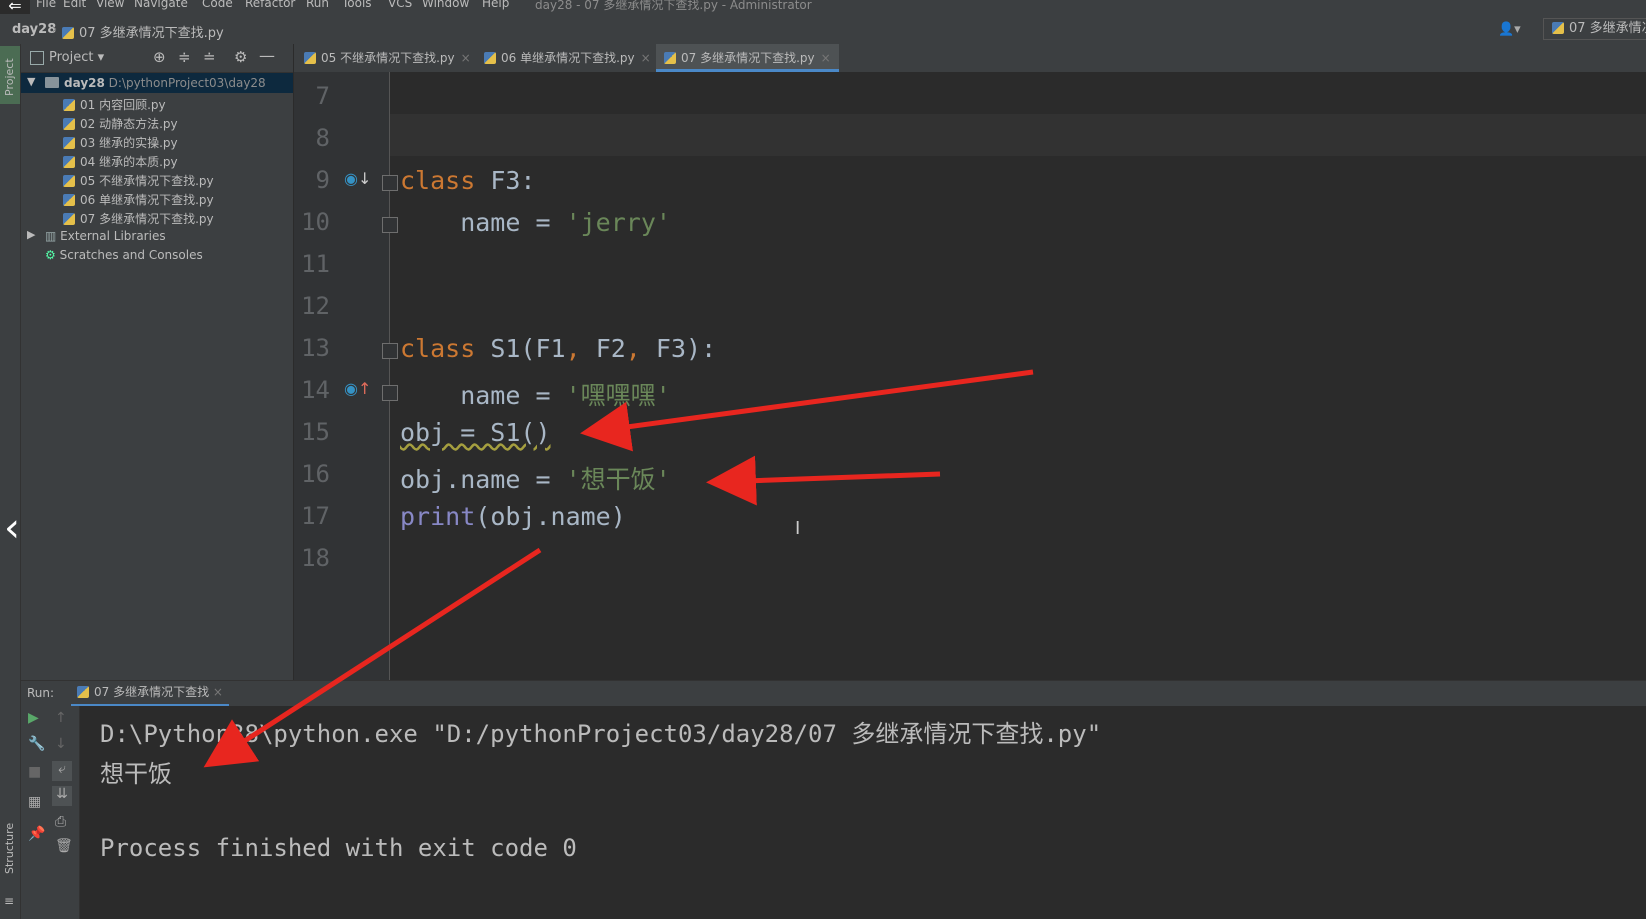  What do you see at coordinates (372, 657) in the screenshot?
I see `arrow-to-console-output` at bounding box center [372, 657].